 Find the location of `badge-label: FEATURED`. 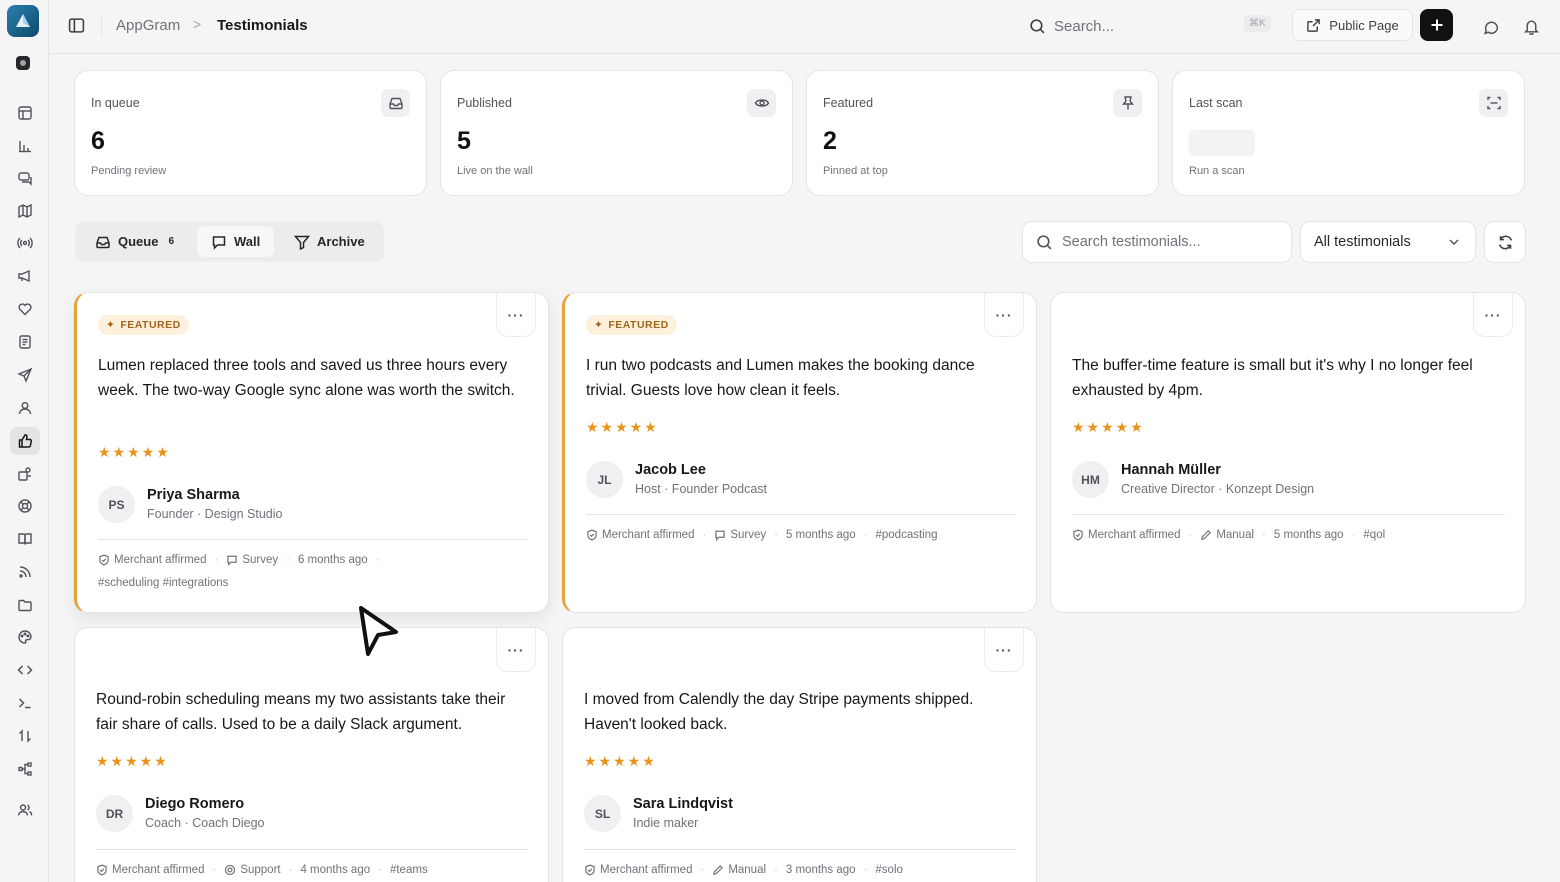

badge-label: FEATURED is located at coordinates (150, 325).